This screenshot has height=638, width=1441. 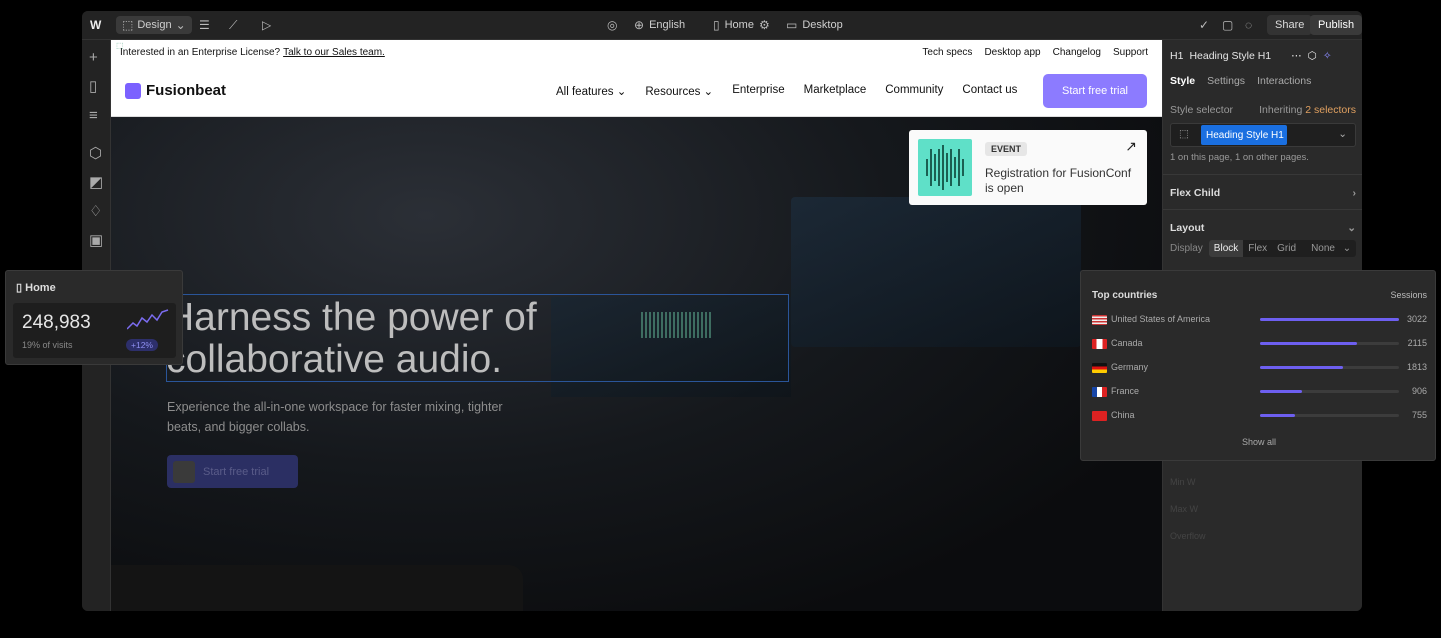 I want to click on brand-name: Fusionbeat, so click(x=186, y=90).